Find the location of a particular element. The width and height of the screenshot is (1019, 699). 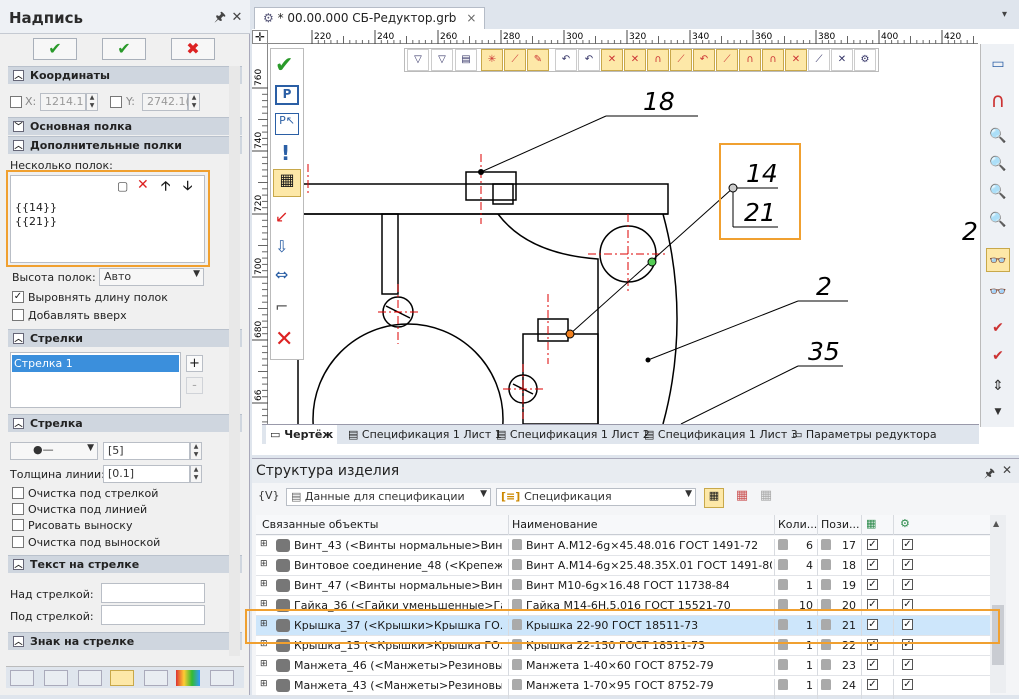

item-name: Винт А.М12-6g×45.48.016 ГОСТ 1491-72 is located at coordinates (649, 545).